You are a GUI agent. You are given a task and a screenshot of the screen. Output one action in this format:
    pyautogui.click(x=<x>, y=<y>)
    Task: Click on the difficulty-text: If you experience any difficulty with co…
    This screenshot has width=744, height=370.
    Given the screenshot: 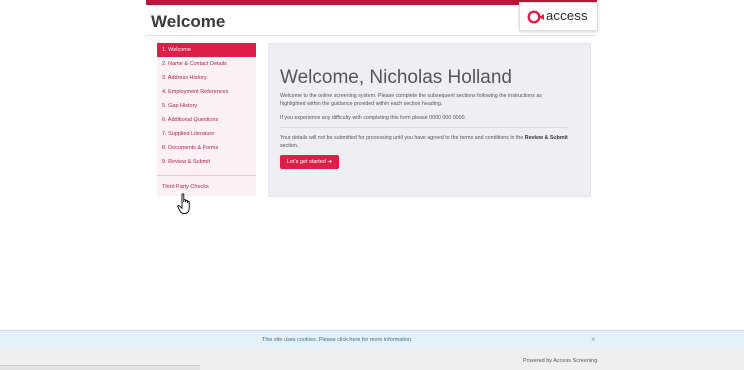 What is the action you would take?
    pyautogui.click(x=373, y=118)
    